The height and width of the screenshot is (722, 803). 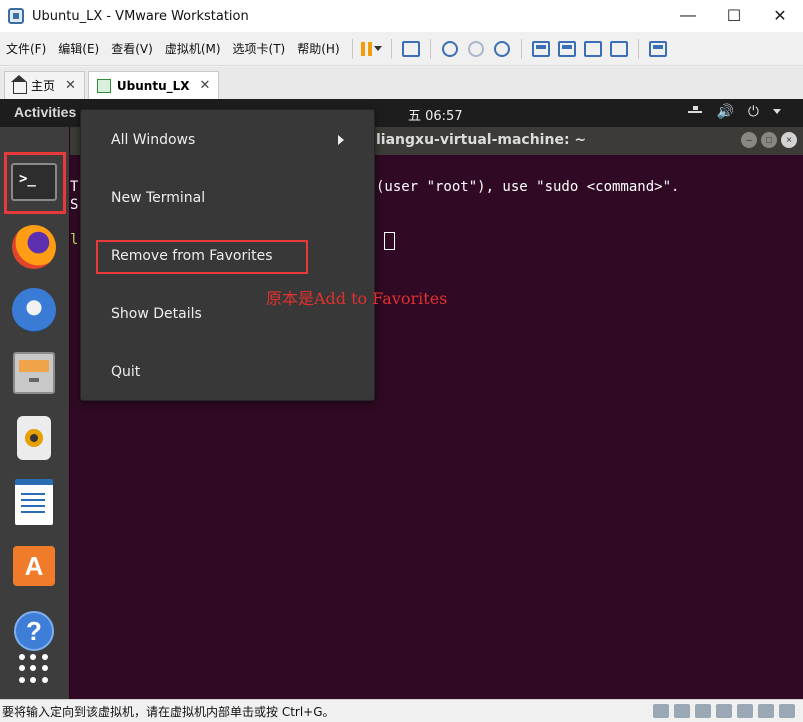 I want to click on console-view-button, so click(x=658, y=49).